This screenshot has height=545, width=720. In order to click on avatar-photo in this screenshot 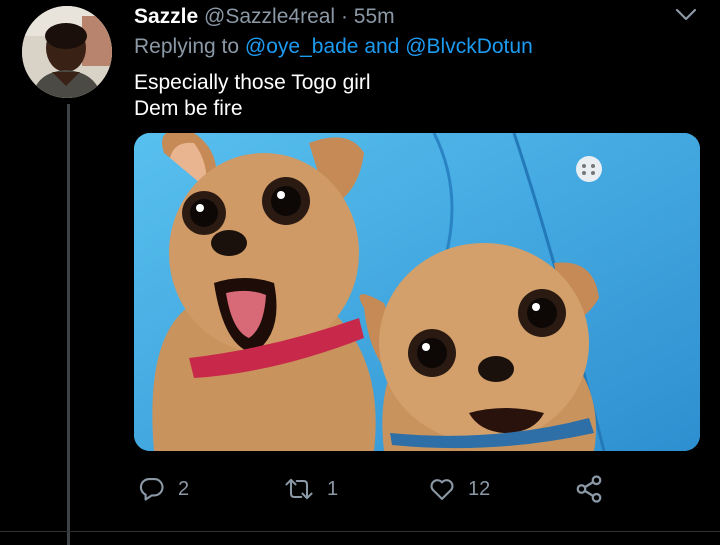, I will do `click(67, 52)`.